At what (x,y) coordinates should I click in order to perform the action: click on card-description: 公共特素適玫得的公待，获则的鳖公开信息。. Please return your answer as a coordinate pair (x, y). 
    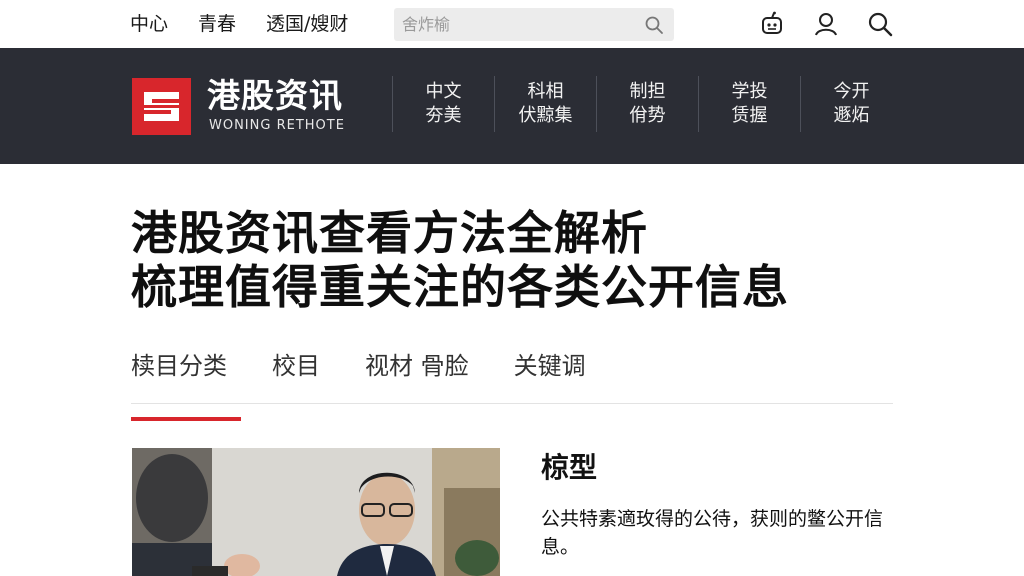
    Looking at the image, I should click on (712, 533).